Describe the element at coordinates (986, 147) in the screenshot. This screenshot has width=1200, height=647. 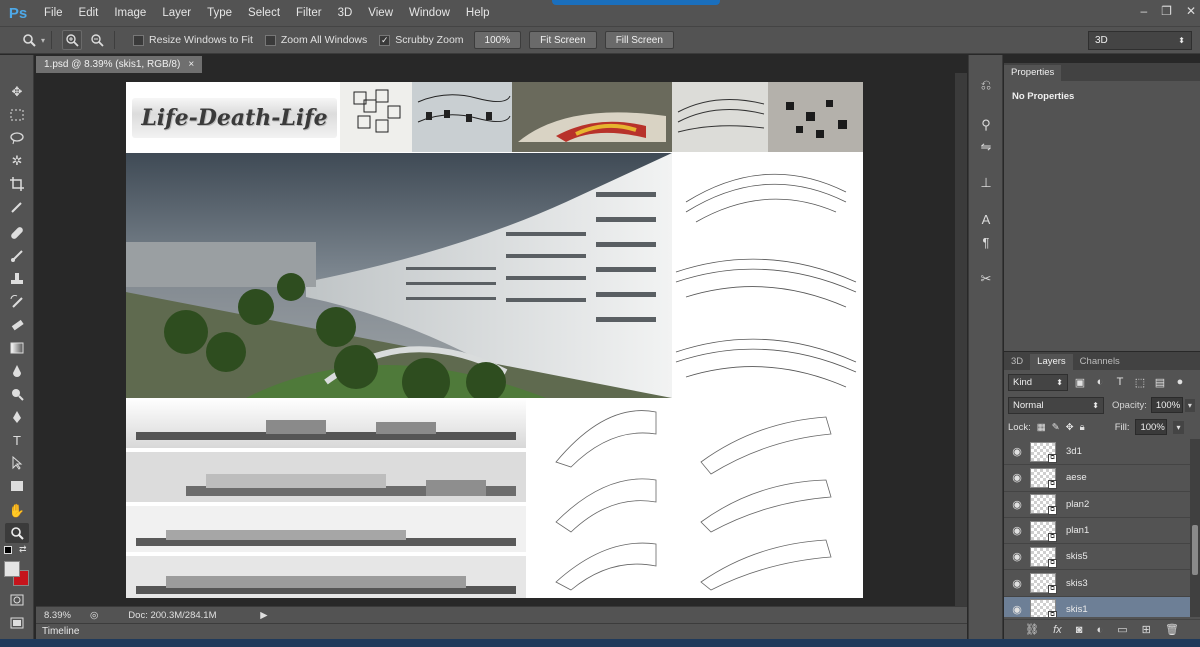
I see `adjustments-panel-icon: ⇋` at that location.